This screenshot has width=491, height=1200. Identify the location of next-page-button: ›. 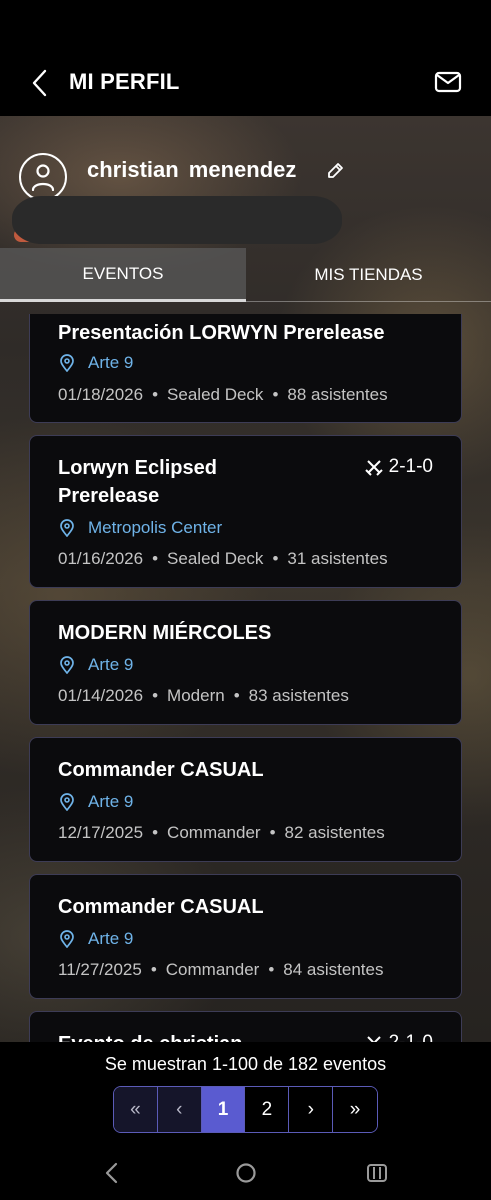
(311, 1109).